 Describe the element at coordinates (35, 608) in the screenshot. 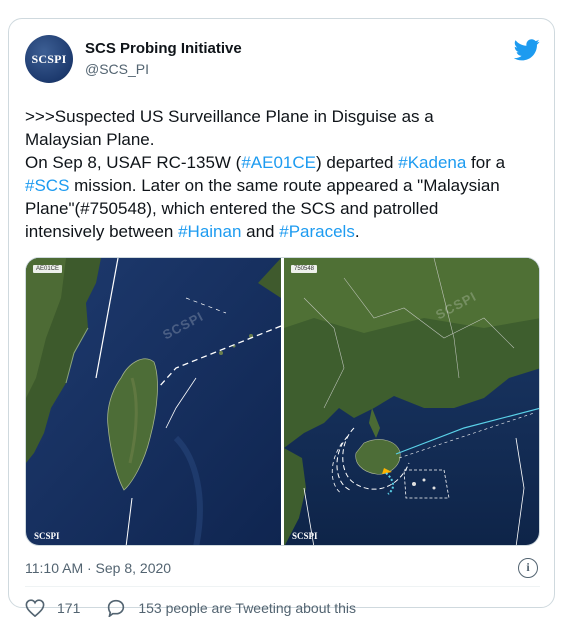

I see `heart-icon` at that location.